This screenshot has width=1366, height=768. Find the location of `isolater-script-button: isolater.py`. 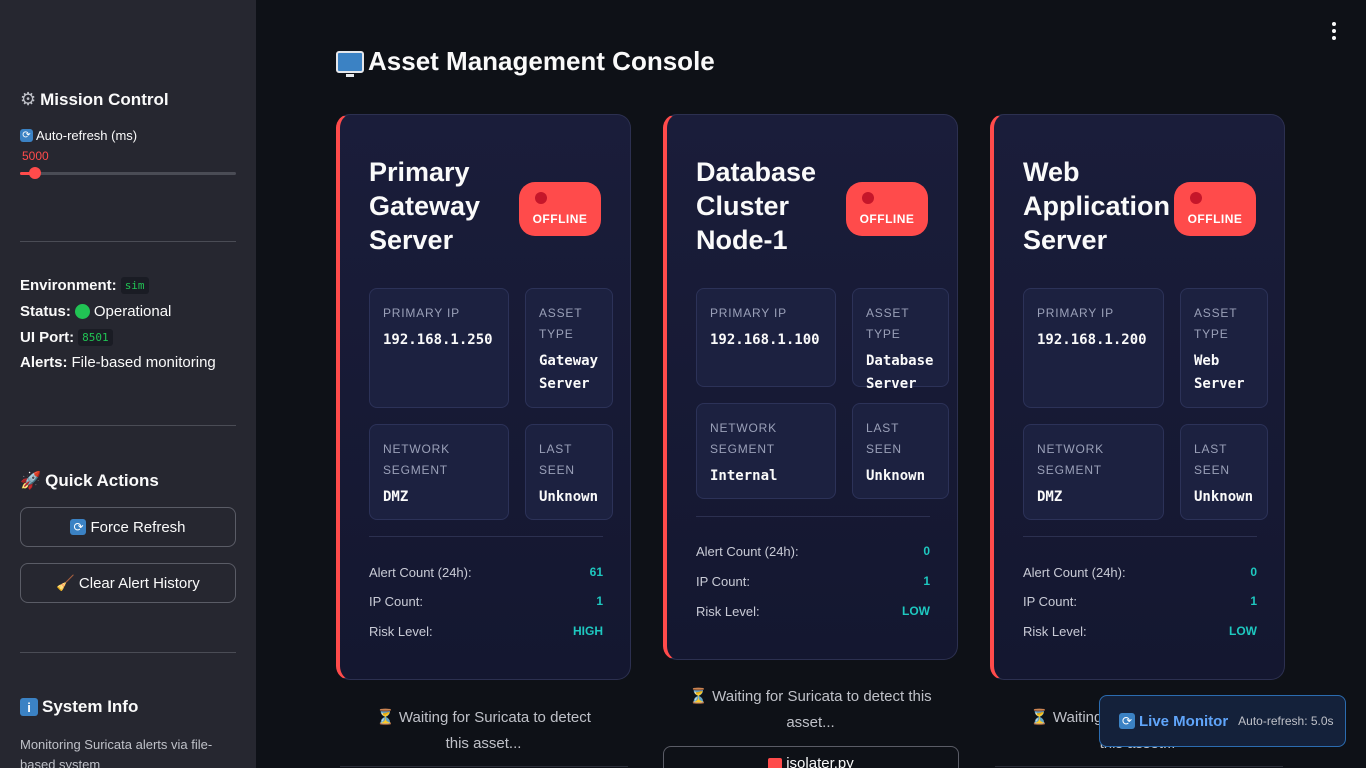

isolater-script-button: isolater.py is located at coordinates (811, 757).